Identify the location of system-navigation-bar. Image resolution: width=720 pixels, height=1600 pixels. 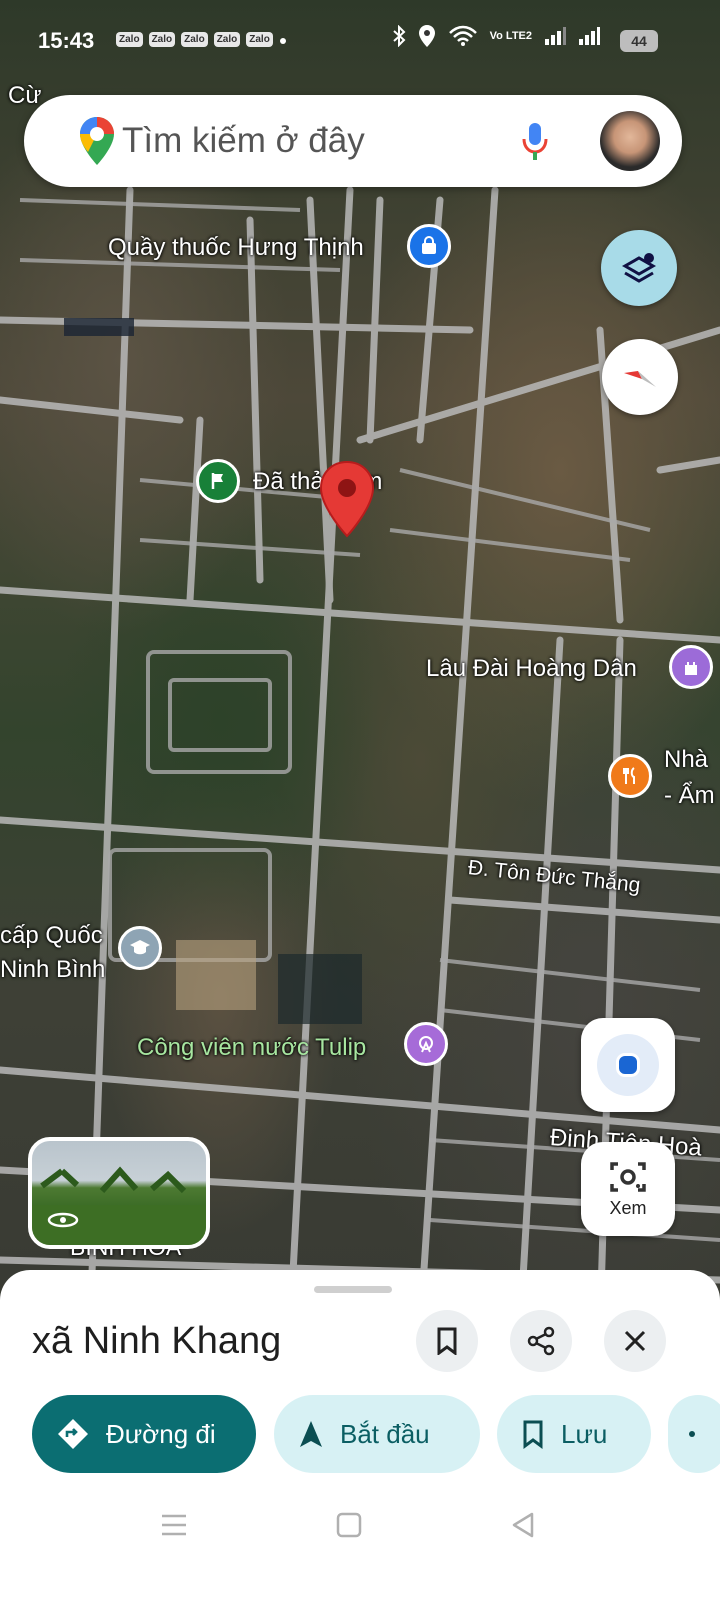
(360, 1545).